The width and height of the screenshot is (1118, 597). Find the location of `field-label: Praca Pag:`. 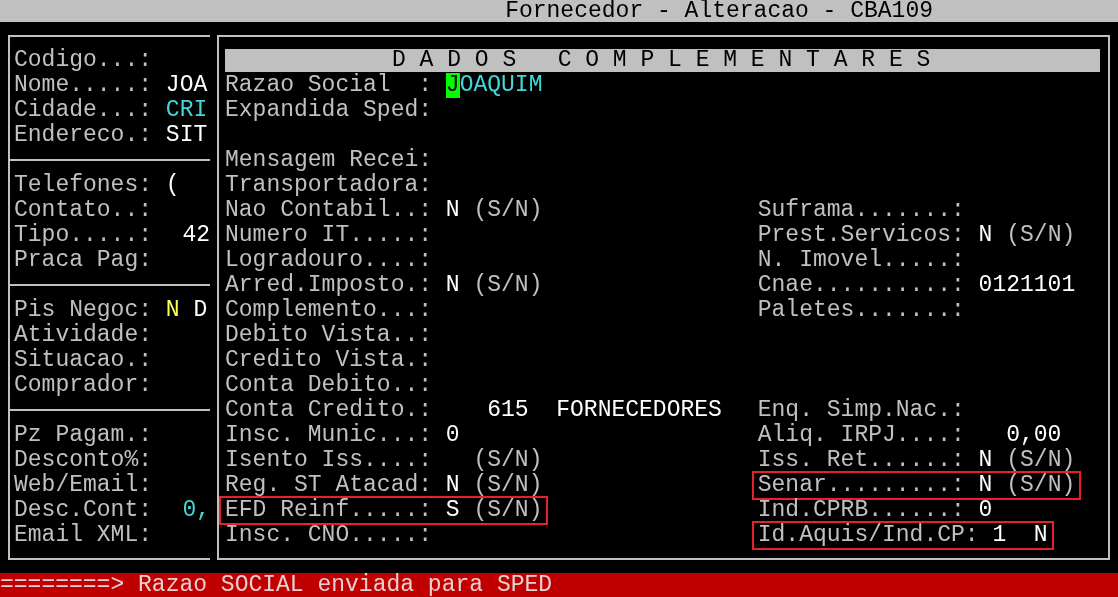

field-label: Praca Pag: is located at coordinates (83, 260).